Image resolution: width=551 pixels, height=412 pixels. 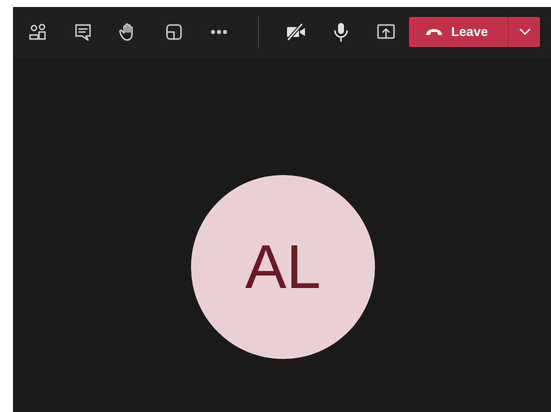 What do you see at coordinates (458, 32) in the screenshot?
I see `leave-button: Leave` at bounding box center [458, 32].